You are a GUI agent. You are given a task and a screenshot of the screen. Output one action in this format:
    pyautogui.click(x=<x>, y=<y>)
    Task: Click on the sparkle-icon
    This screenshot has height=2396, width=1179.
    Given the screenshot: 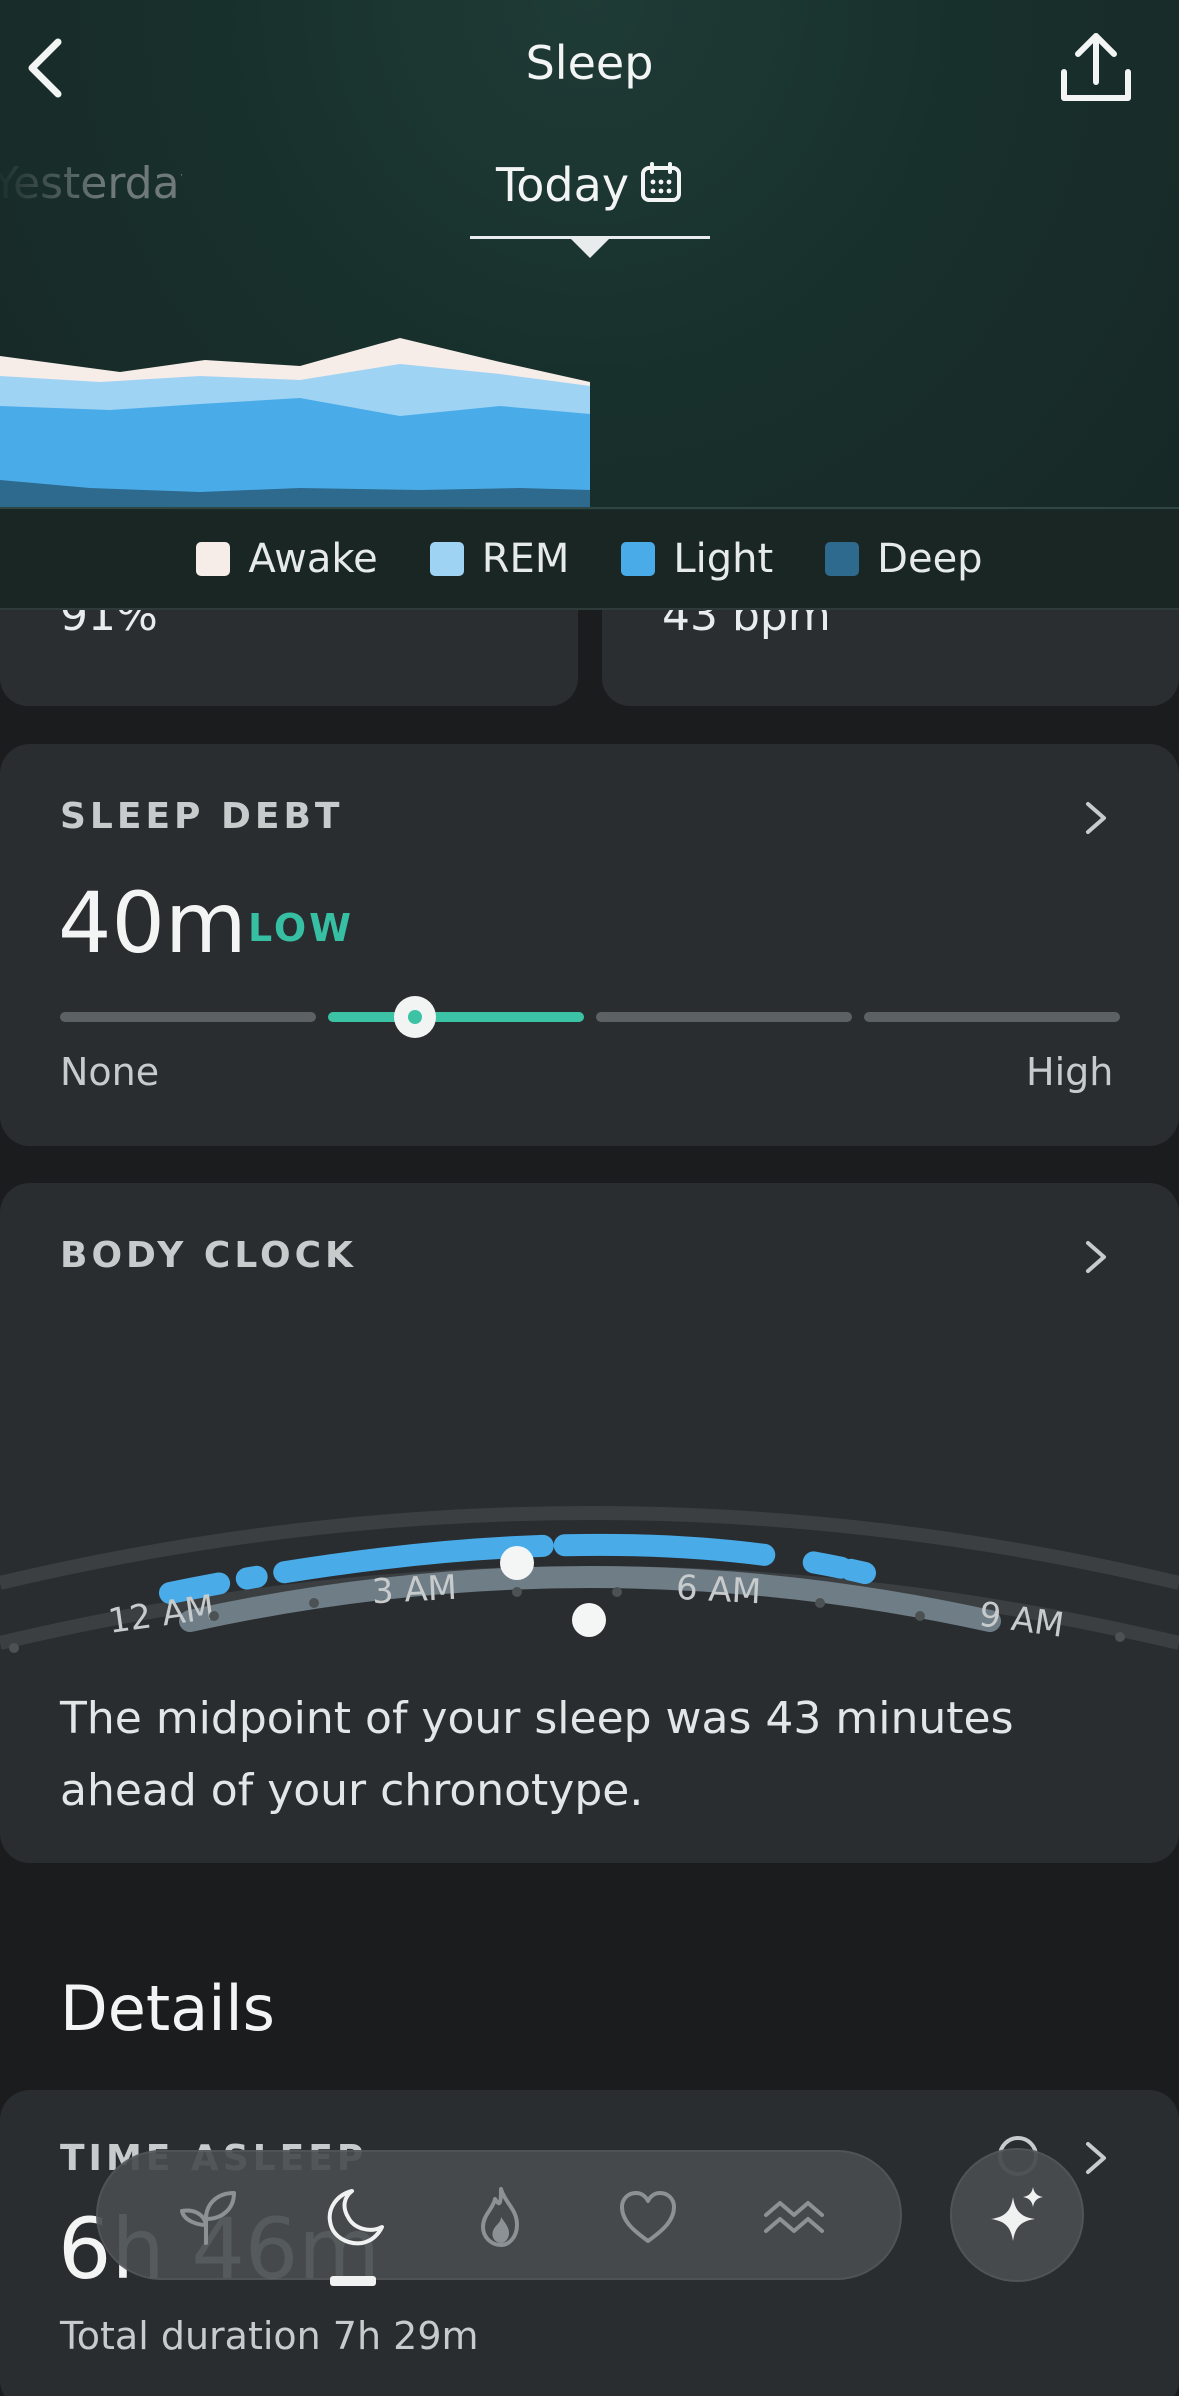 What is the action you would take?
    pyautogui.click(x=1017, y=2214)
    